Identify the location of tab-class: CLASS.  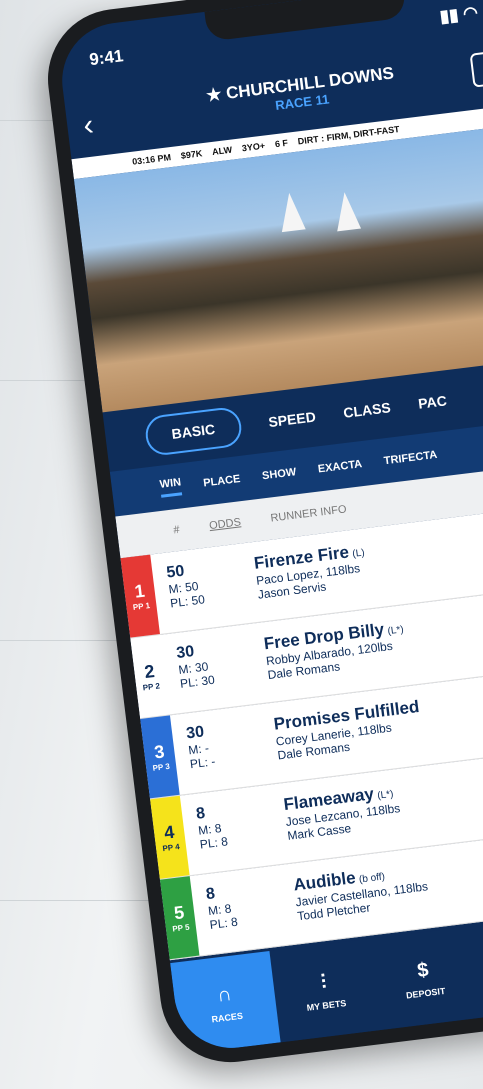
(366, 410).